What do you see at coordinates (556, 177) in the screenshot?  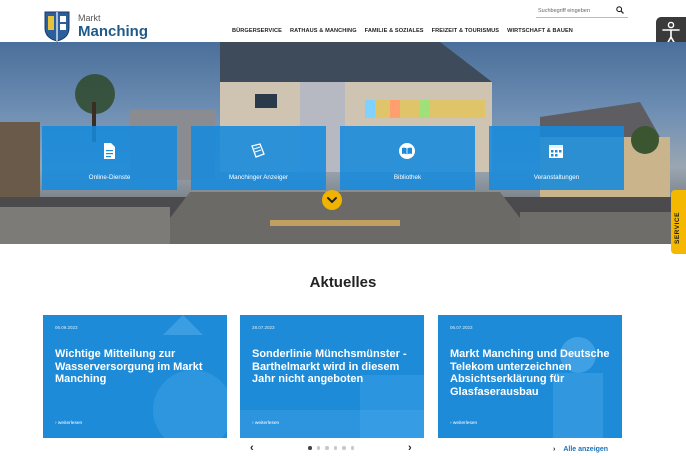 I see `tile-label: Veranstaltungen` at bounding box center [556, 177].